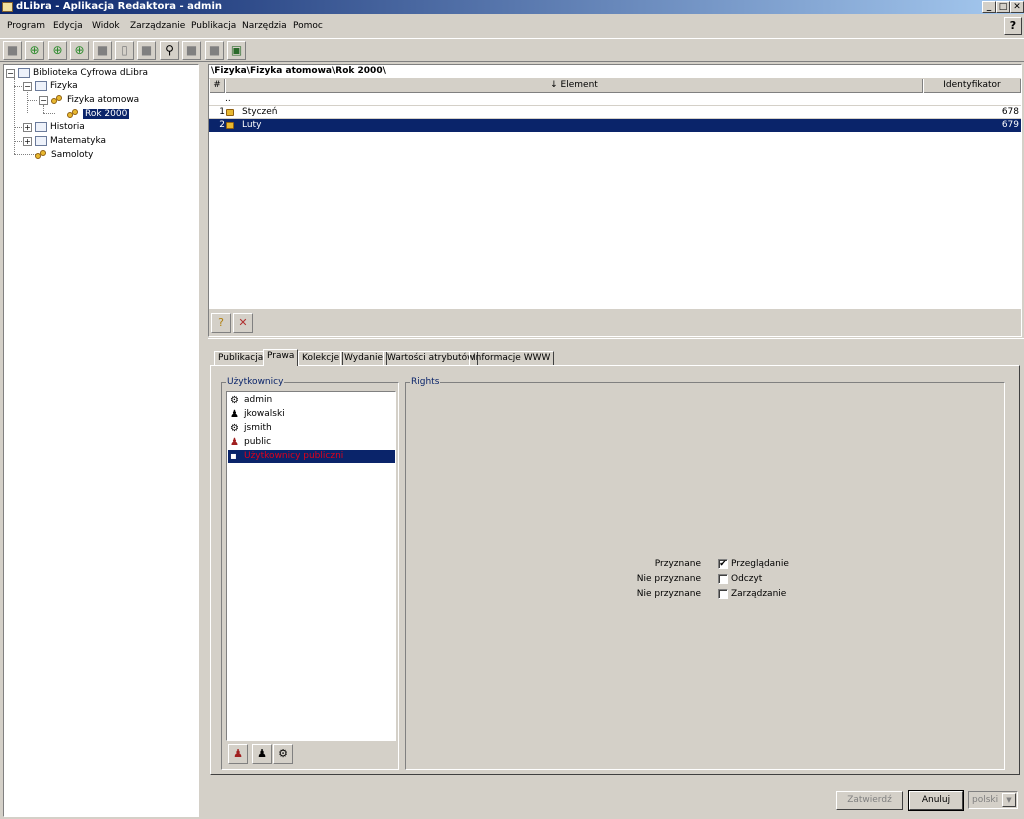  What do you see at coordinates (936, 800) in the screenshot?
I see `cancel-button: Anuluj` at bounding box center [936, 800].